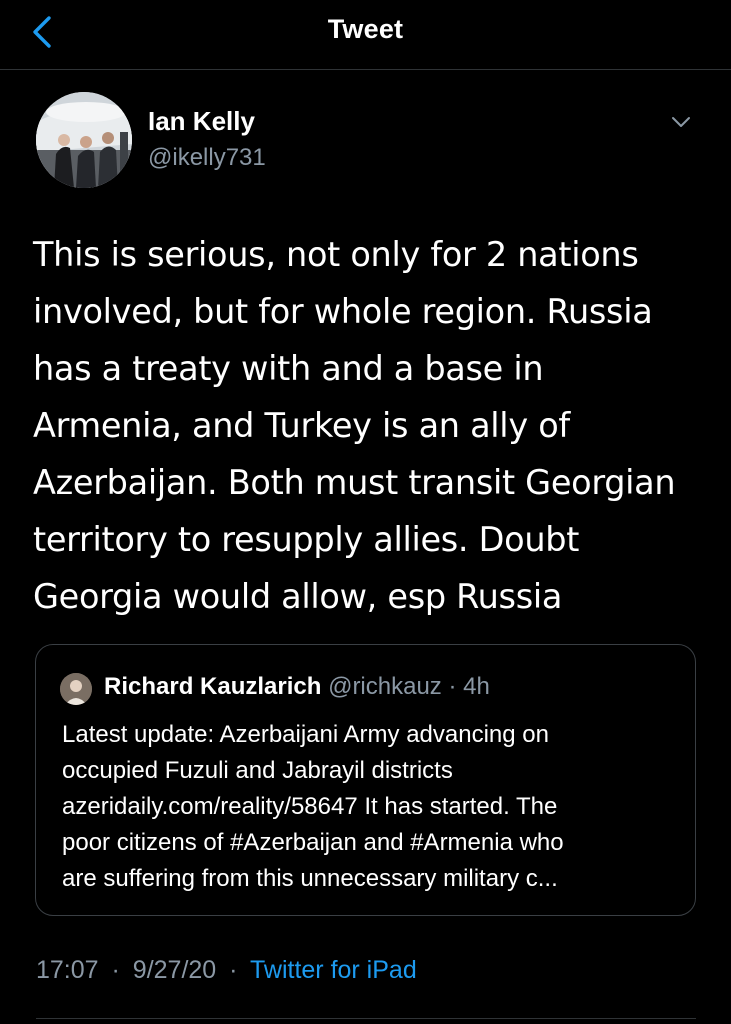 The image size is (731, 1024). What do you see at coordinates (207, 158) in the screenshot?
I see `author-handle: @ikelly731` at bounding box center [207, 158].